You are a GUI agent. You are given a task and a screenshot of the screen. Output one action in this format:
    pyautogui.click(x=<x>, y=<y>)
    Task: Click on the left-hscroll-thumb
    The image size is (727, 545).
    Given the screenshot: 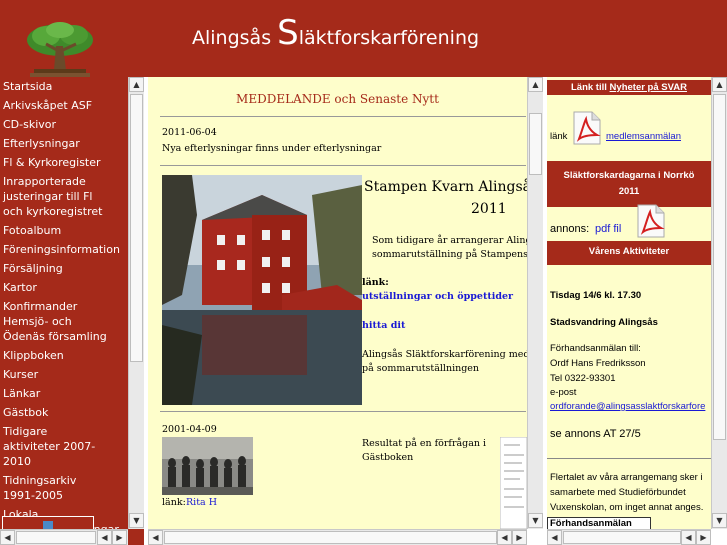 What is the action you would take?
    pyautogui.click(x=56, y=537)
    